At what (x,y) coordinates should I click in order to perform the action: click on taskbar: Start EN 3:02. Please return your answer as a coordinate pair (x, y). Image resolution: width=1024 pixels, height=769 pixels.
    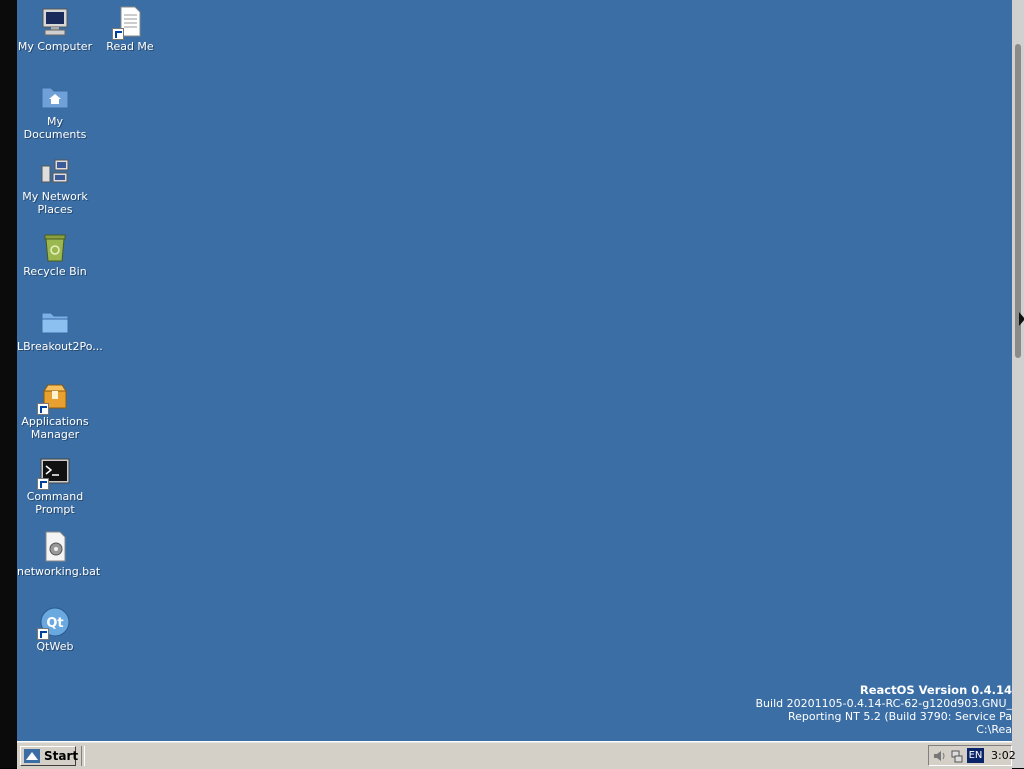
    Looking at the image, I should click on (516, 755).